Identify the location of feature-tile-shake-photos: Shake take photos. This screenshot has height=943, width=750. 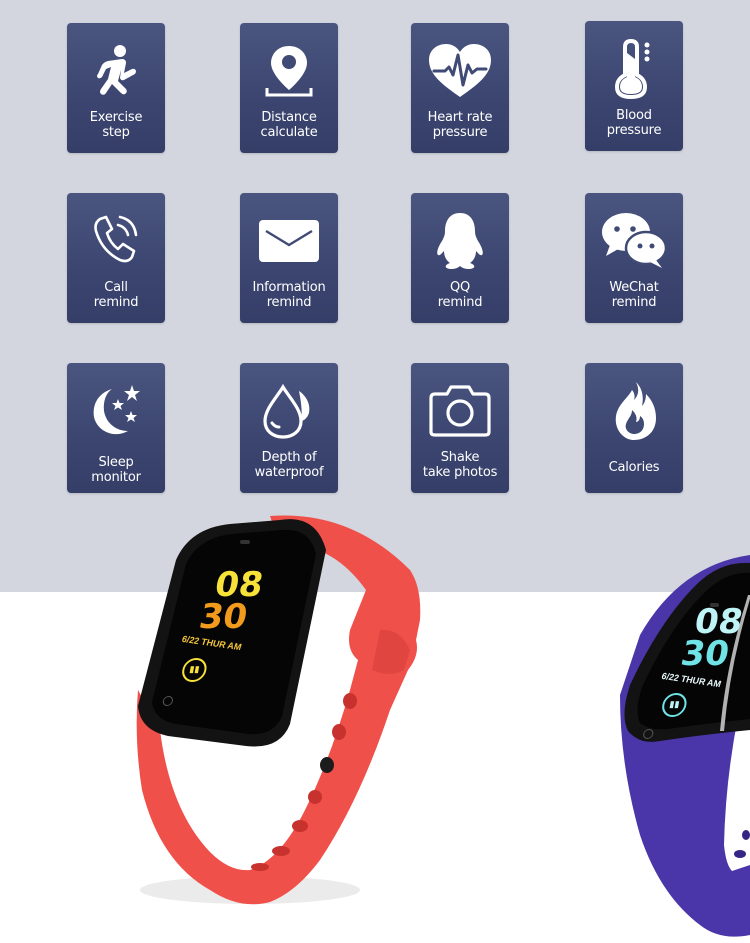
(460, 428).